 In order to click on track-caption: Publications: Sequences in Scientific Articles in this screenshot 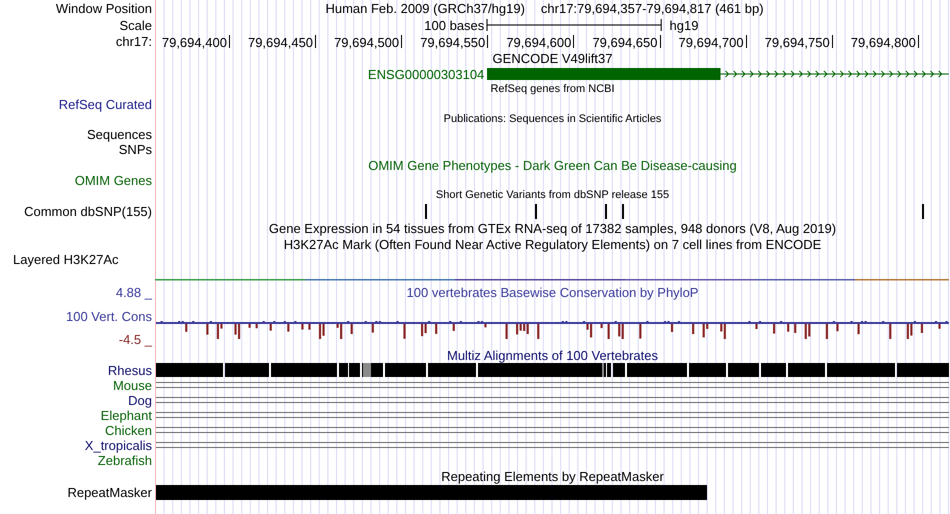, I will do `click(553, 119)`.